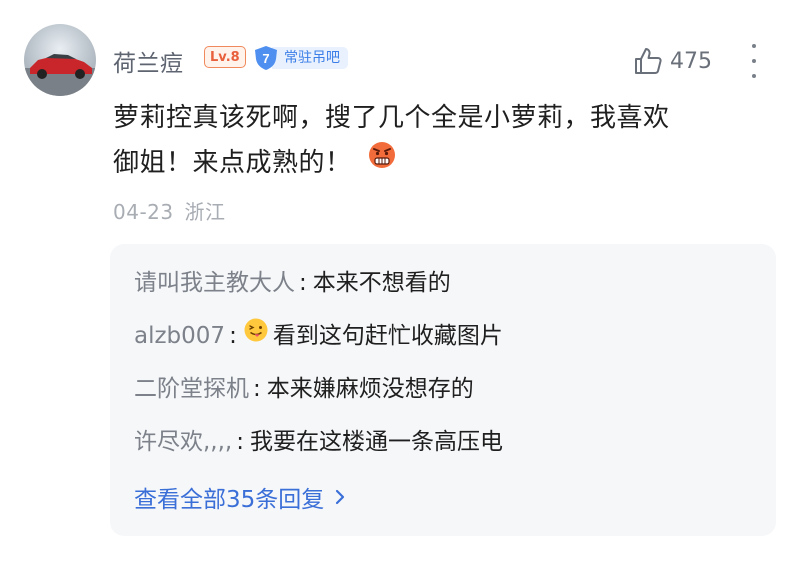  What do you see at coordinates (148, 61) in the screenshot?
I see `username: 荷兰痘` at bounding box center [148, 61].